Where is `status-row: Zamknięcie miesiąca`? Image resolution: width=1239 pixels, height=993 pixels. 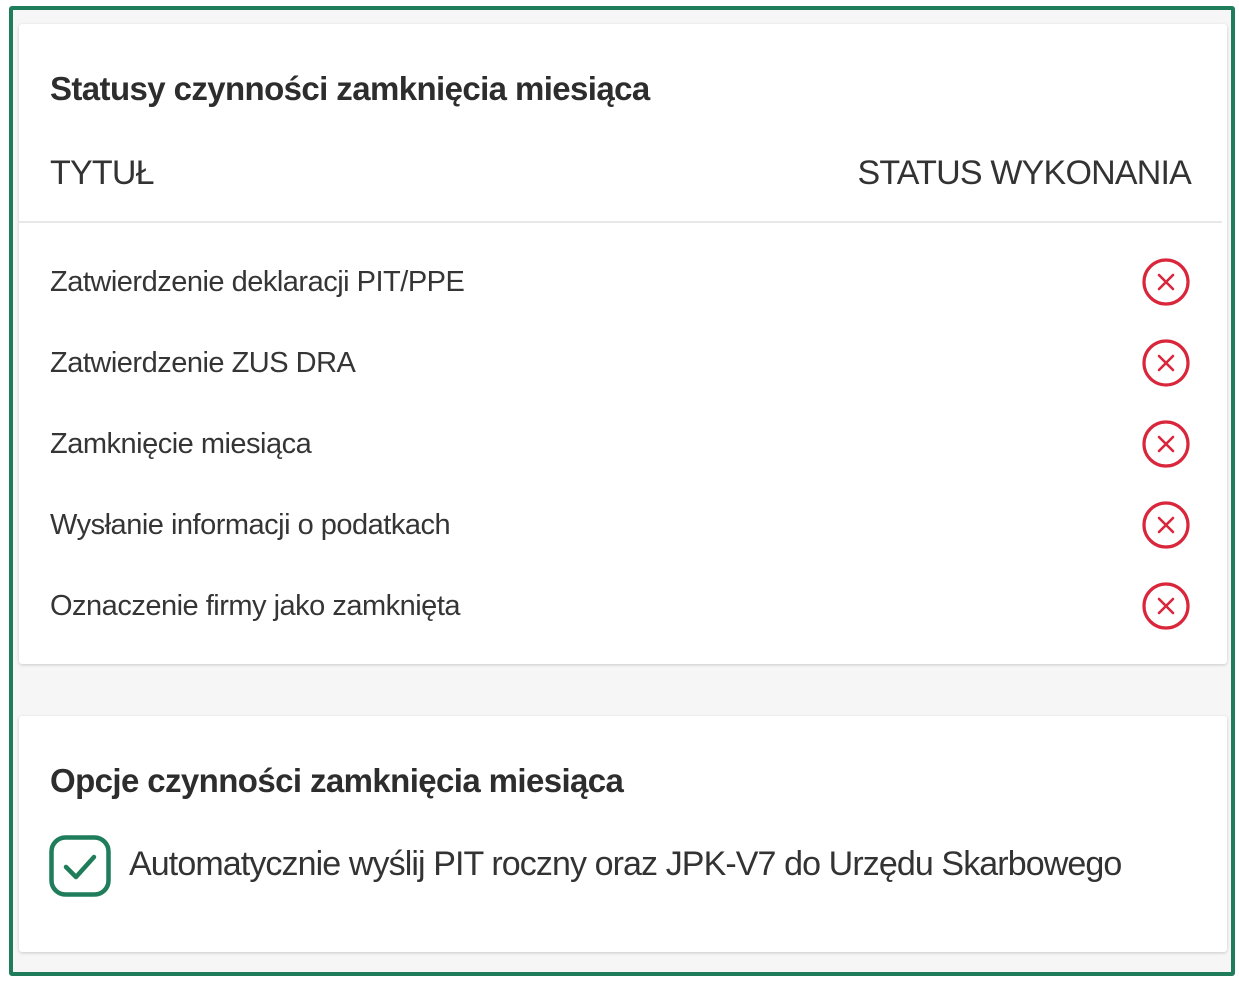 status-row: Zamknięcie miesiąca is located at coordinates (623, 456).